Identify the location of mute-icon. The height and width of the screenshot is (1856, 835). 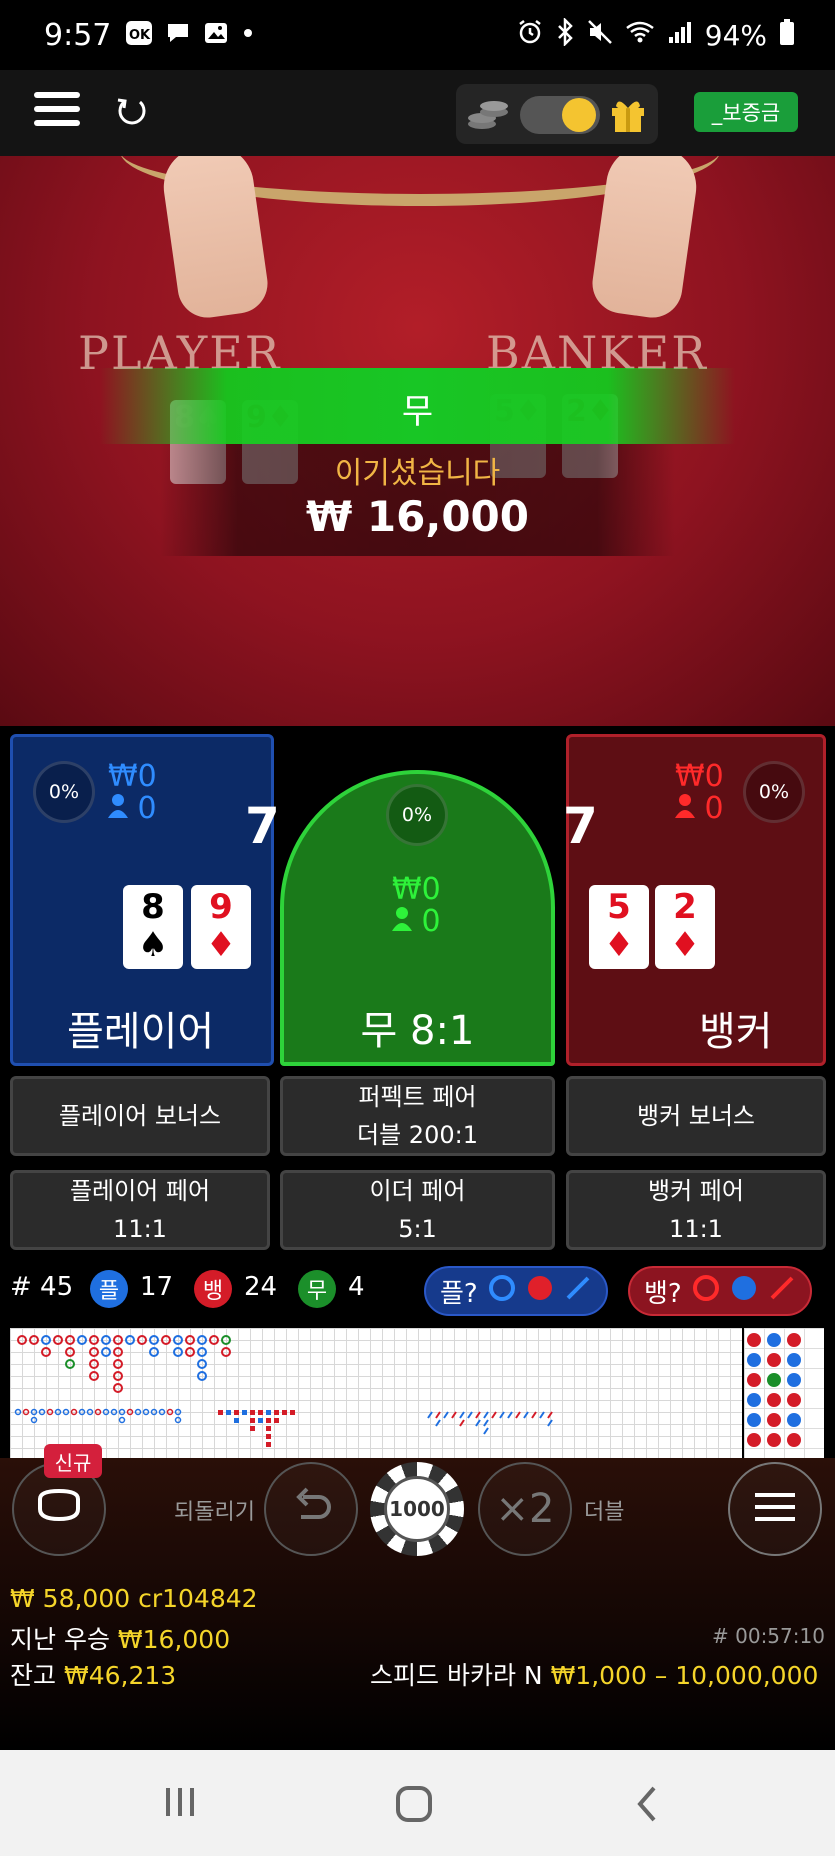
(600, 35).